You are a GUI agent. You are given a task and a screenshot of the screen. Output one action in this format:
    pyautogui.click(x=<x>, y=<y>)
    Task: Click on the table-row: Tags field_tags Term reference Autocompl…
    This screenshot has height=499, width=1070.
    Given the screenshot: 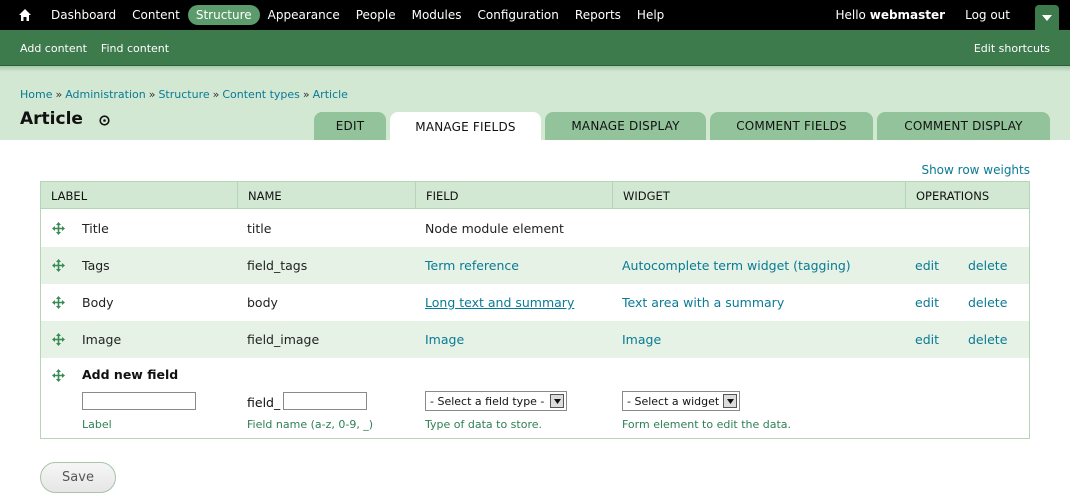 What is the action you would take?
    pyautogui.click(x=535, y=265)
    